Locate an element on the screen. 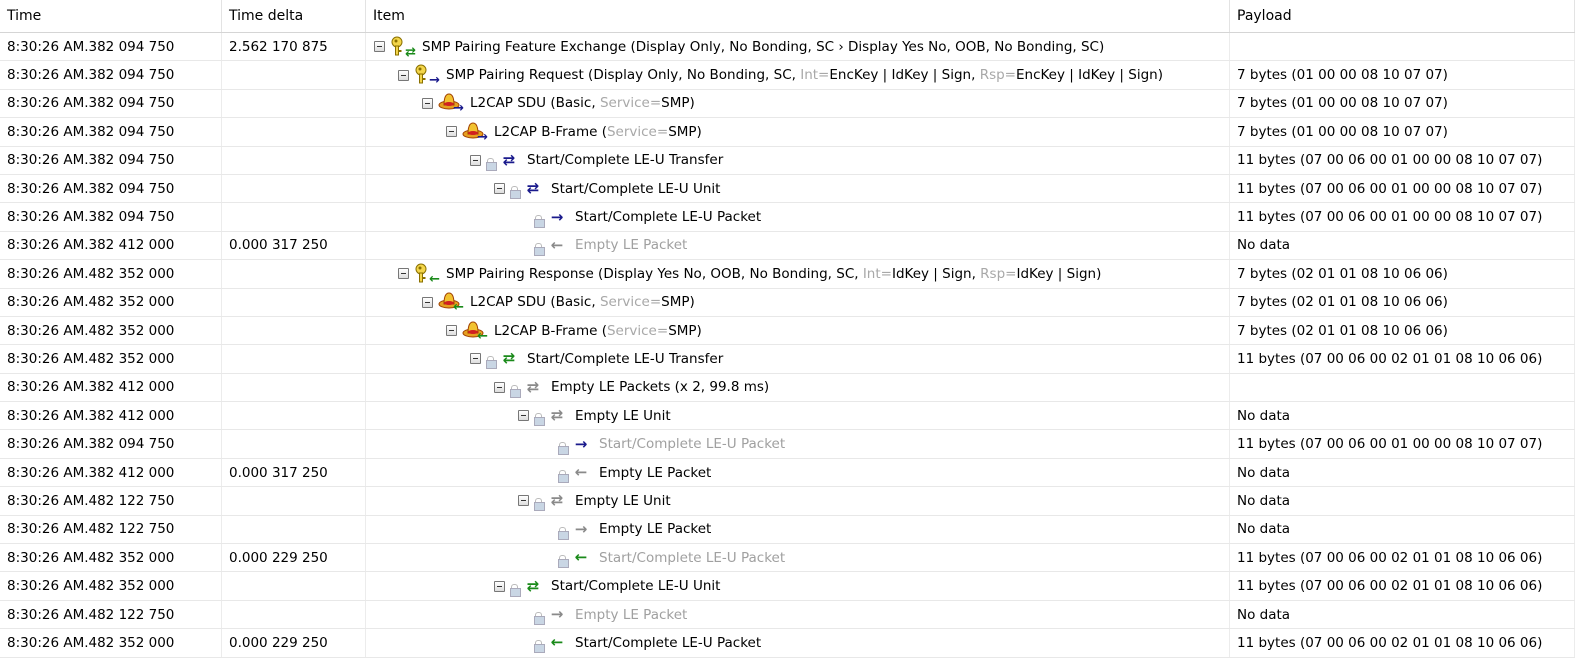  item-text-segment: Service= is located at coordinates (630, 302).